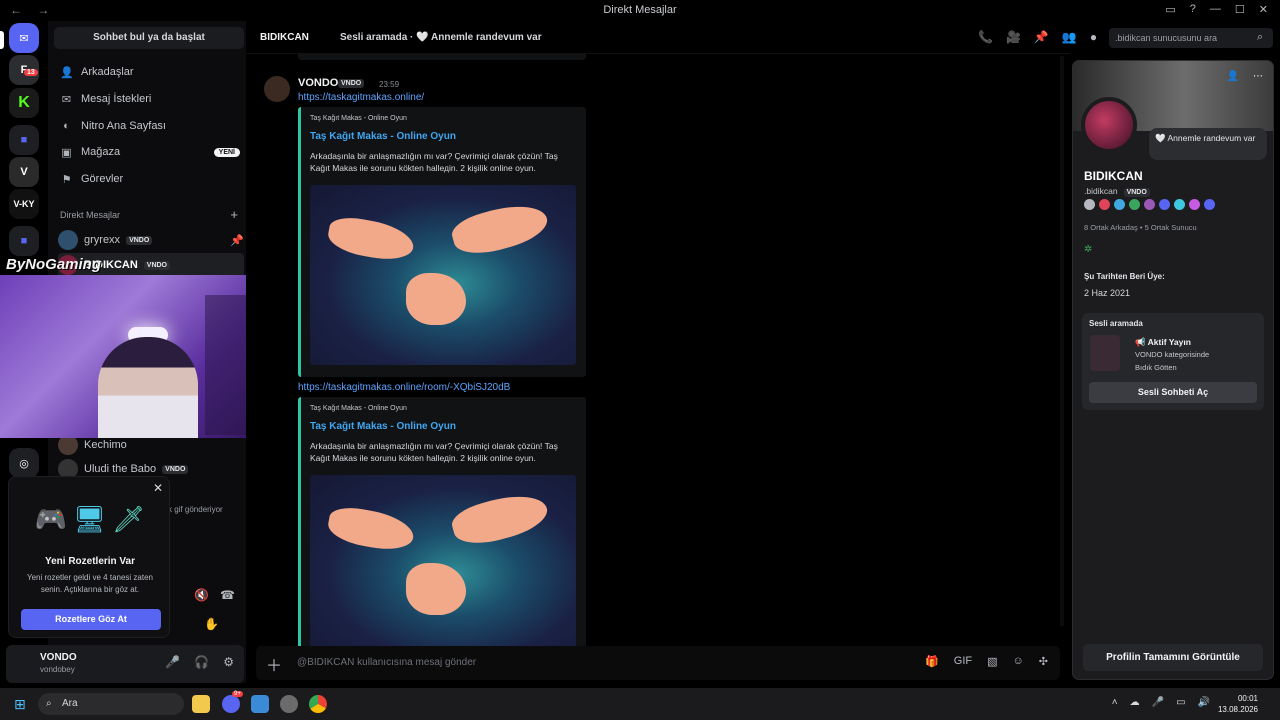 The image size is (1280, 720). What do you see at coordinates (150, 179) in the screenshot?
I see `nav-quests: ⚑ Görevler` at bounding box center [150, 179].